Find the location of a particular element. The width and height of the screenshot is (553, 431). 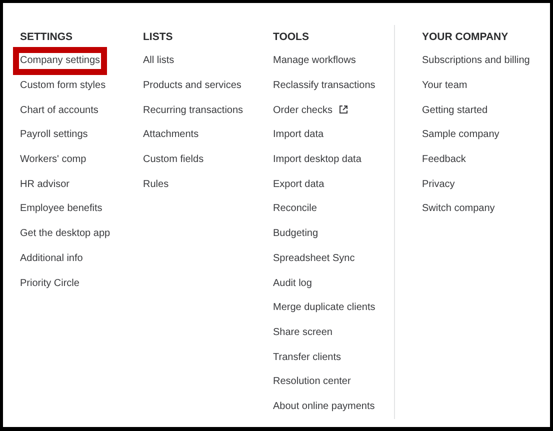

column-heading: SETTINGS is located at coordinates (47, 37).